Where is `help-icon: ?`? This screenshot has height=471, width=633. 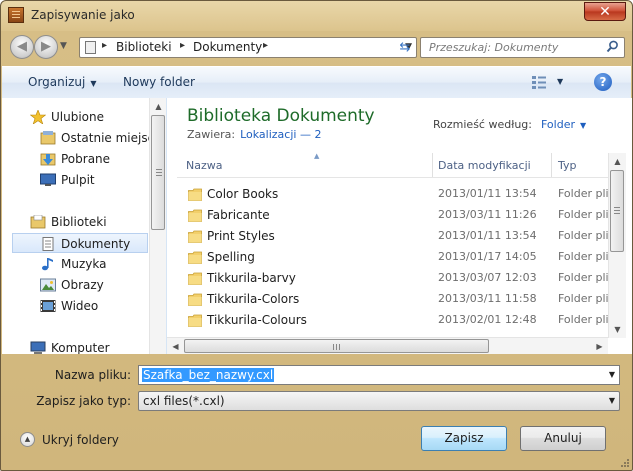
help-icon: ? is located at coordinates (603, 82).